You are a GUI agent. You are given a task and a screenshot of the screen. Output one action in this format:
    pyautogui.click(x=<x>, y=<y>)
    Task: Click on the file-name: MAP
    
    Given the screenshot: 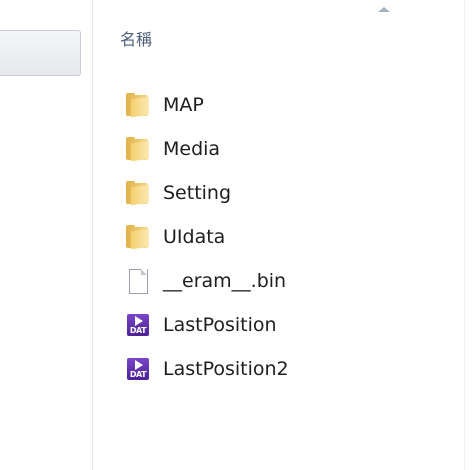 What is the action you would take?
    pyautogui.click(x=183, y=105)
    